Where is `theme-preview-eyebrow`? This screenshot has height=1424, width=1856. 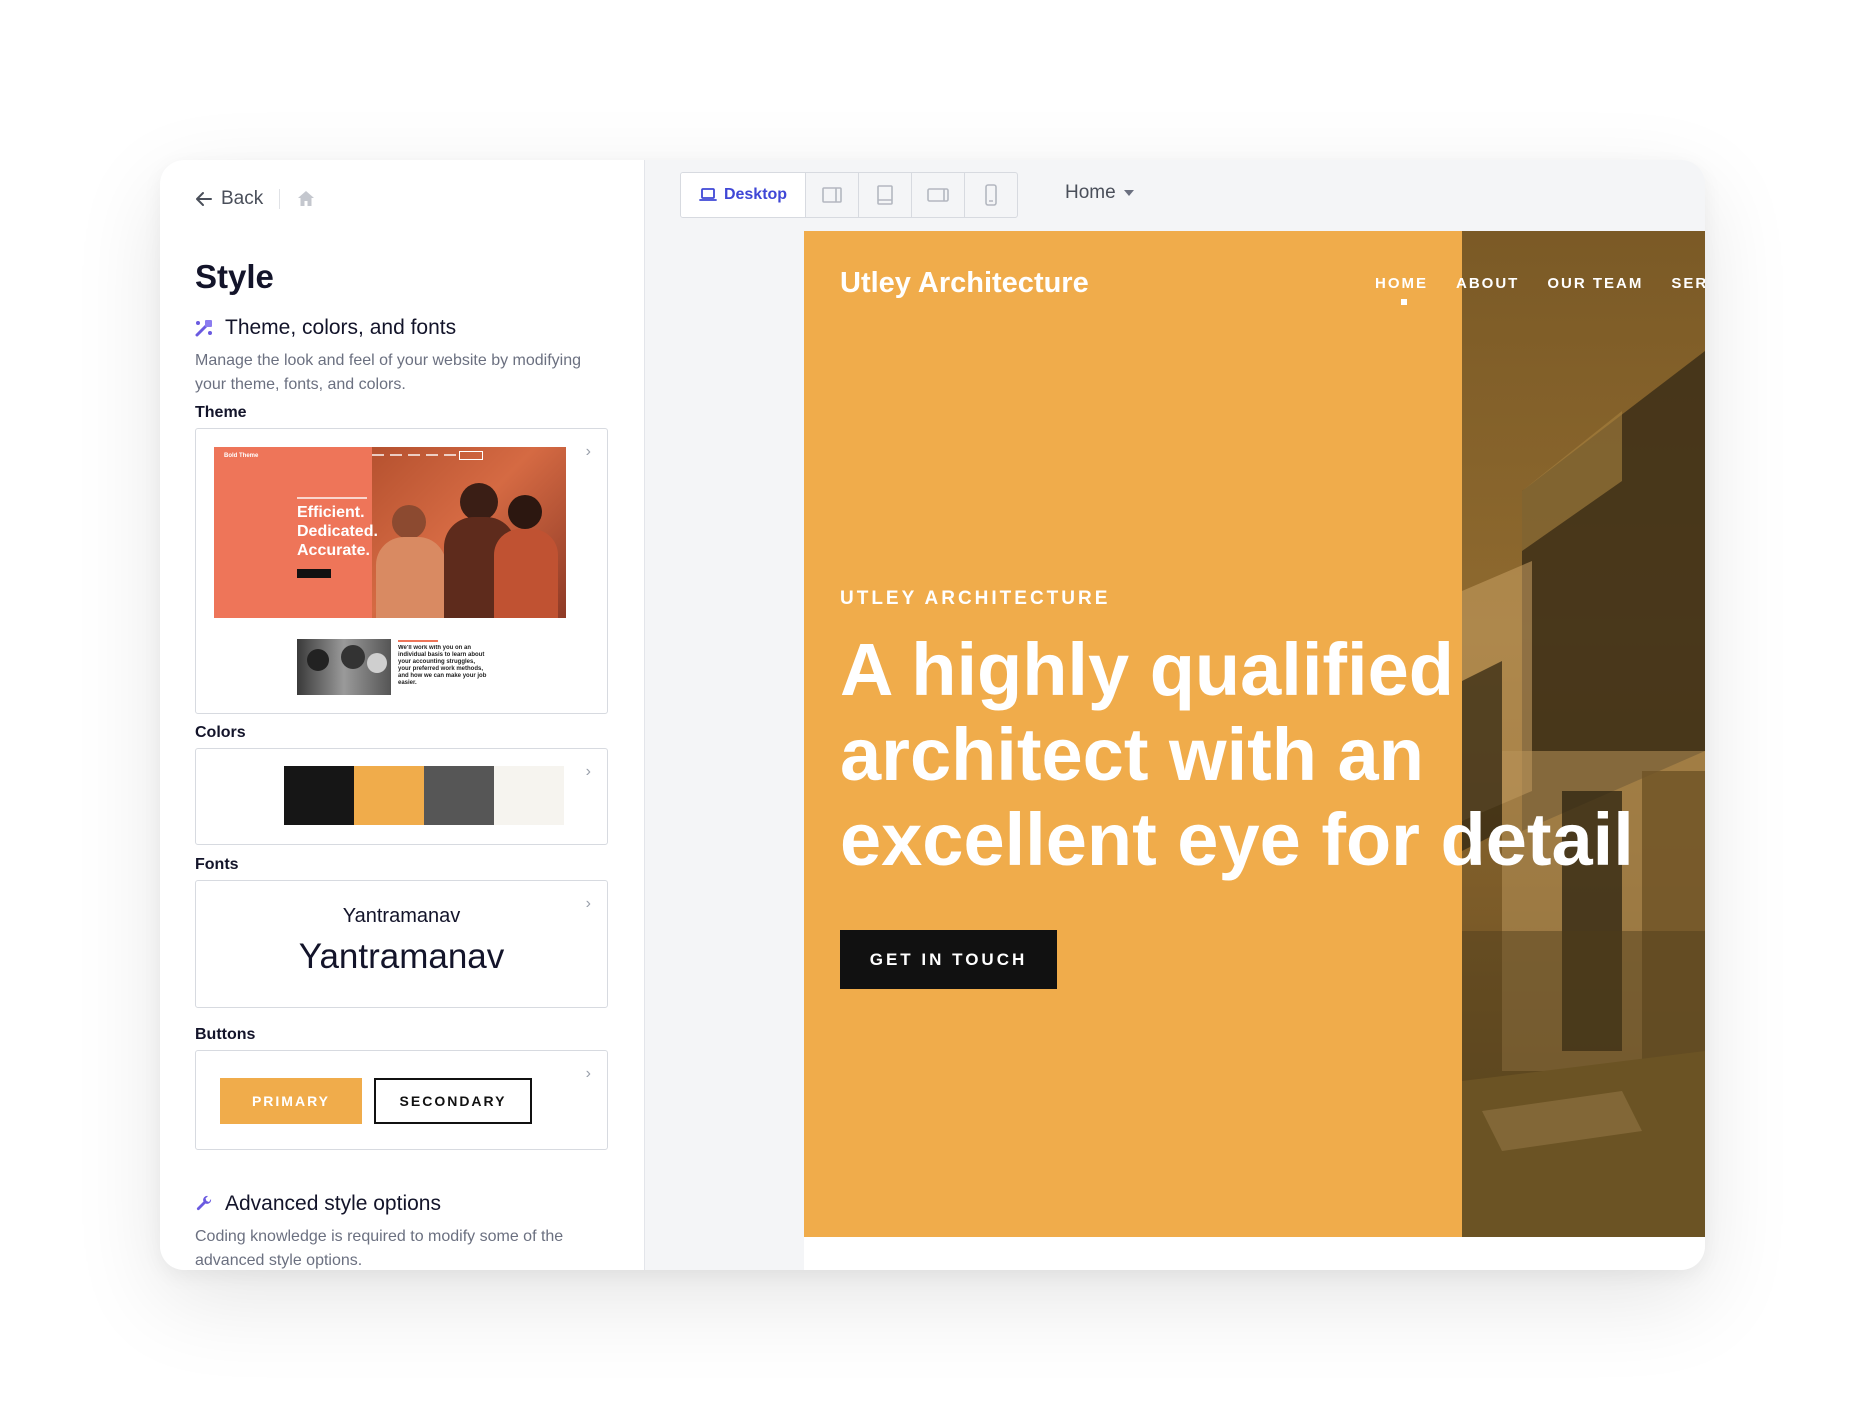 theme-preview-eyebrow is located at coordinates (332, 498).